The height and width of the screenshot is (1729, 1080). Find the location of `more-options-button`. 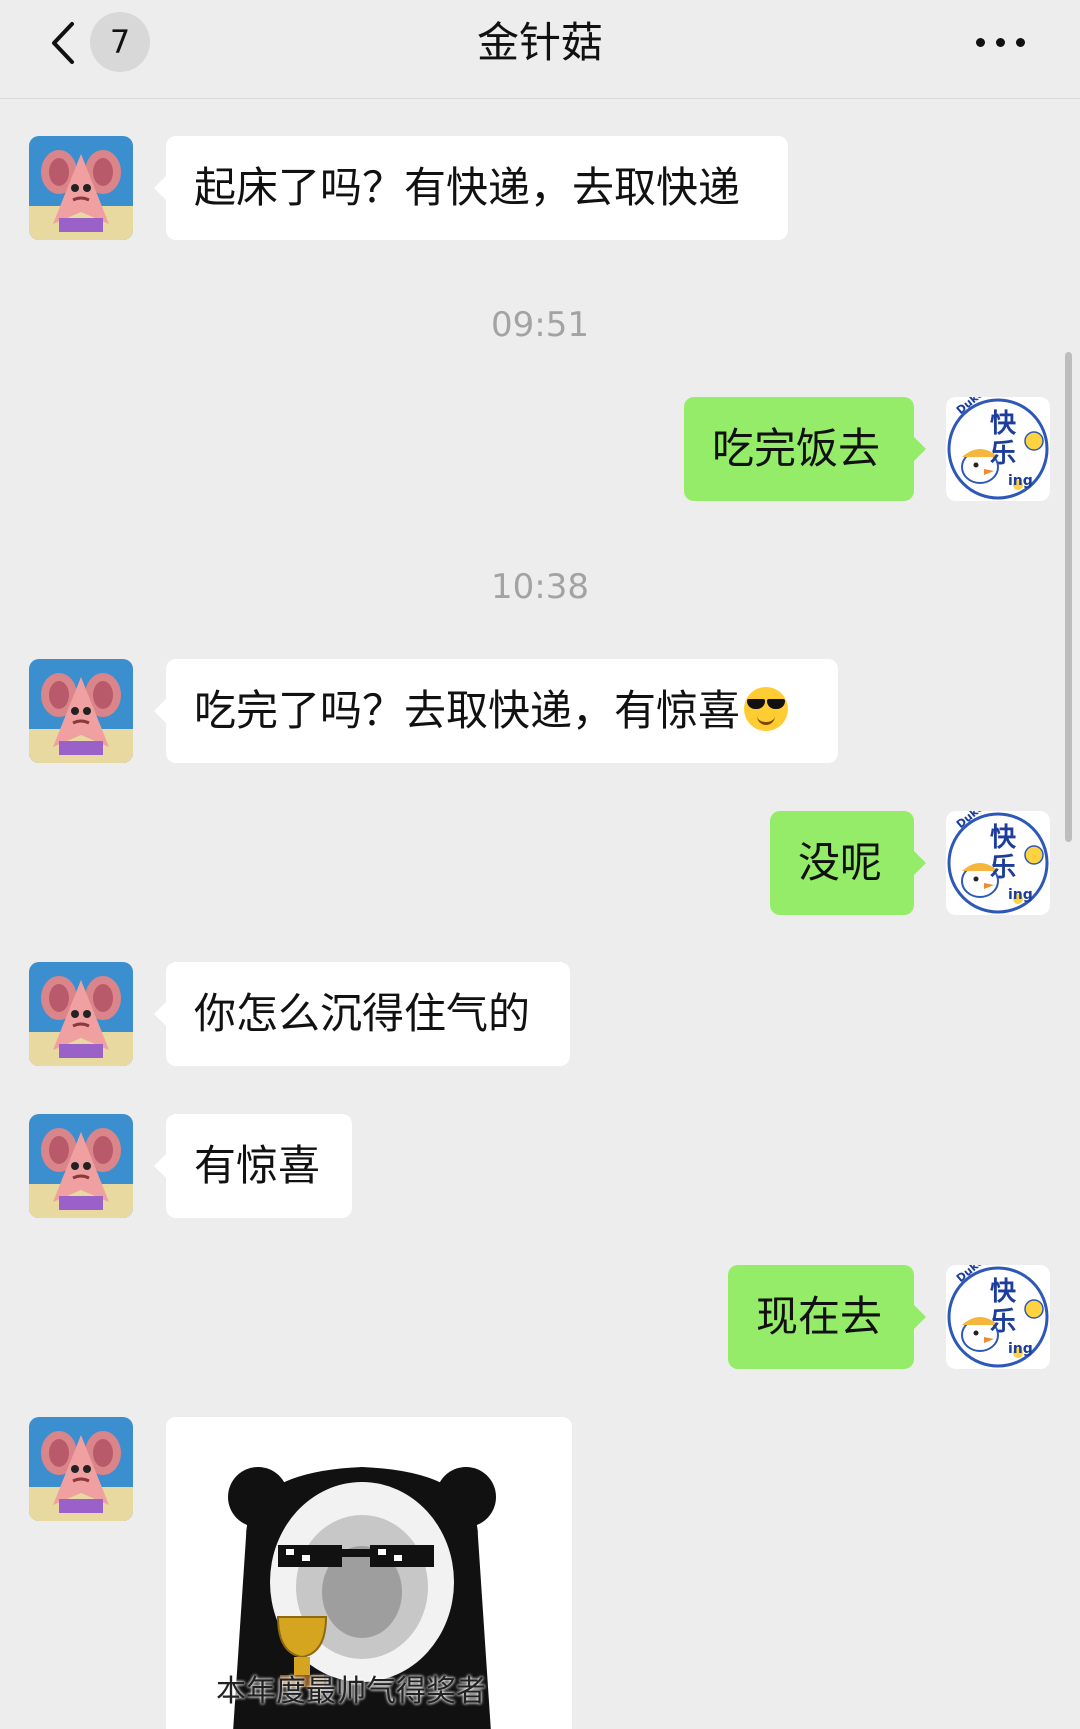

more-options-button is located at coordinates (1001, 42).